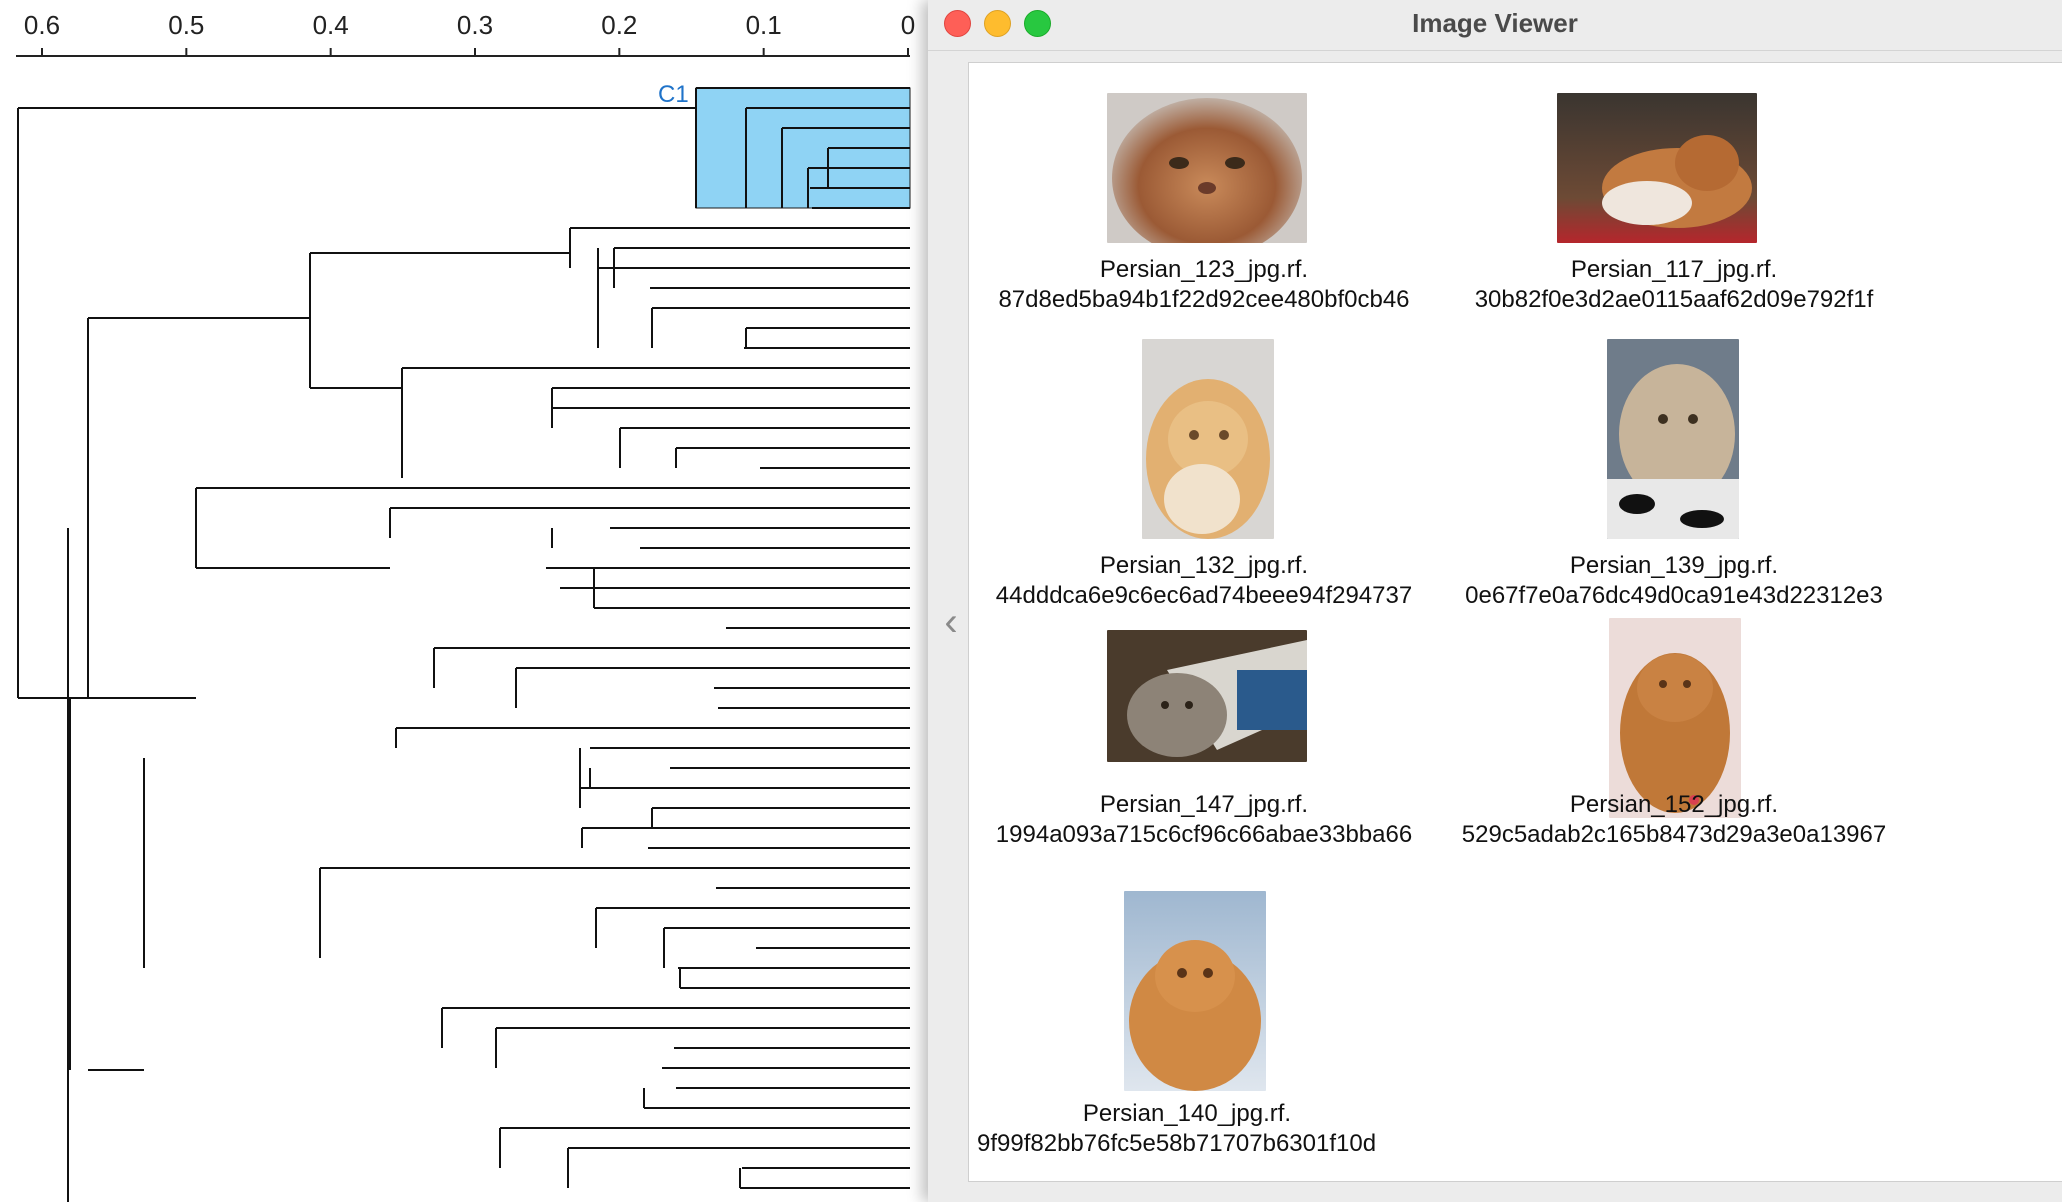 This screenshot has height=1202, width=2062. Describe the element at coordinates (1204, 565) in the screenshot. I see `image-name-line1: Persian_132_jpg.rf.` at that location.